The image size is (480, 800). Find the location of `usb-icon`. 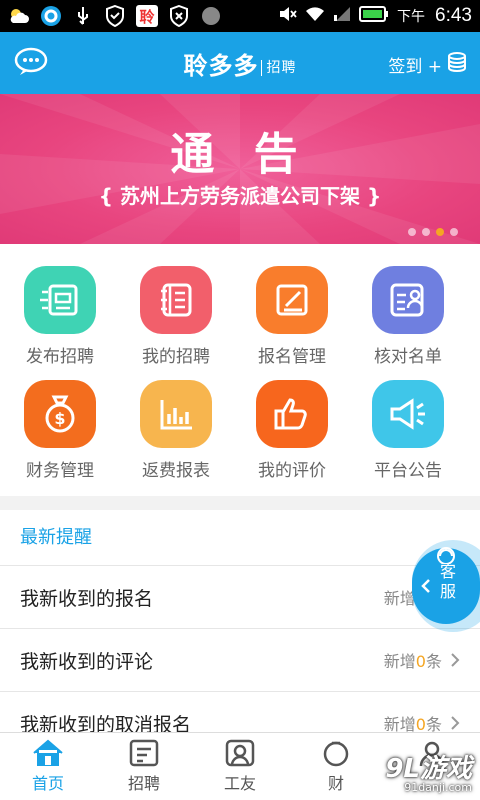

usb-icon is located at coordinates (83, 16).